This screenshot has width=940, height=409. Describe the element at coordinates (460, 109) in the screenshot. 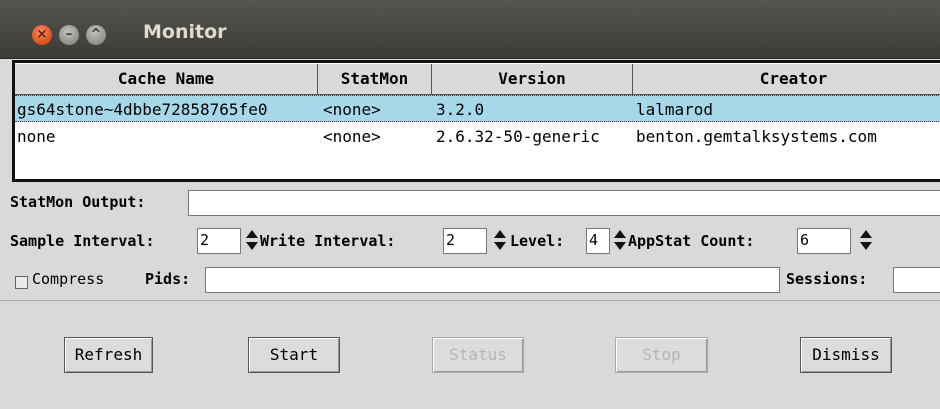

I see `cell-version: 3.2.0` at that location.